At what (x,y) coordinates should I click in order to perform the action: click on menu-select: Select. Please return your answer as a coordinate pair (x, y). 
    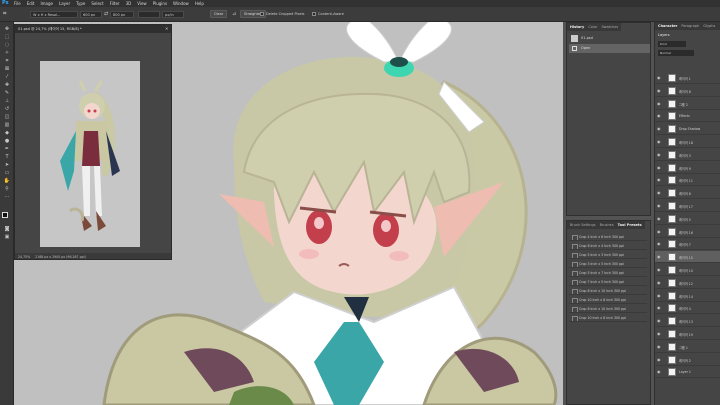
    Looking at the image, I should click on (97, 3).